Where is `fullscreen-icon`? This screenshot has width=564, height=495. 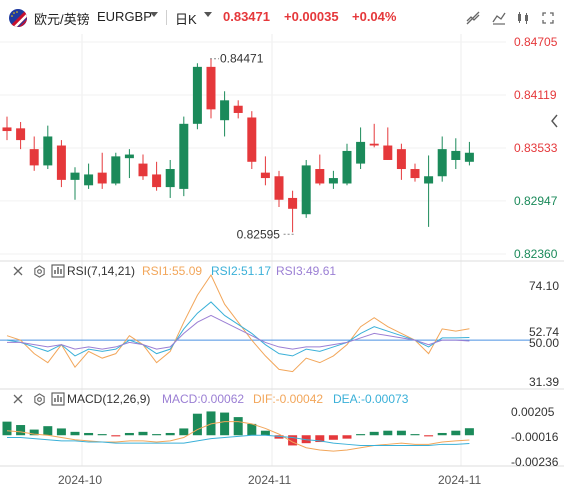 fullscreen-icon is located at coordinates (548, 18).